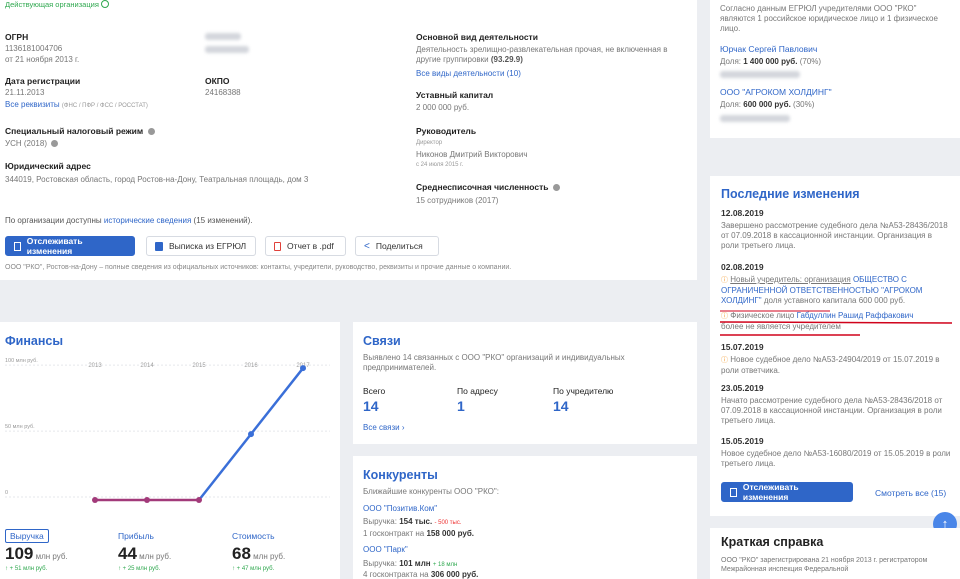 This screenshot has height=579, width=960. I want to click on links-all-value: 14, so click(371, 406).